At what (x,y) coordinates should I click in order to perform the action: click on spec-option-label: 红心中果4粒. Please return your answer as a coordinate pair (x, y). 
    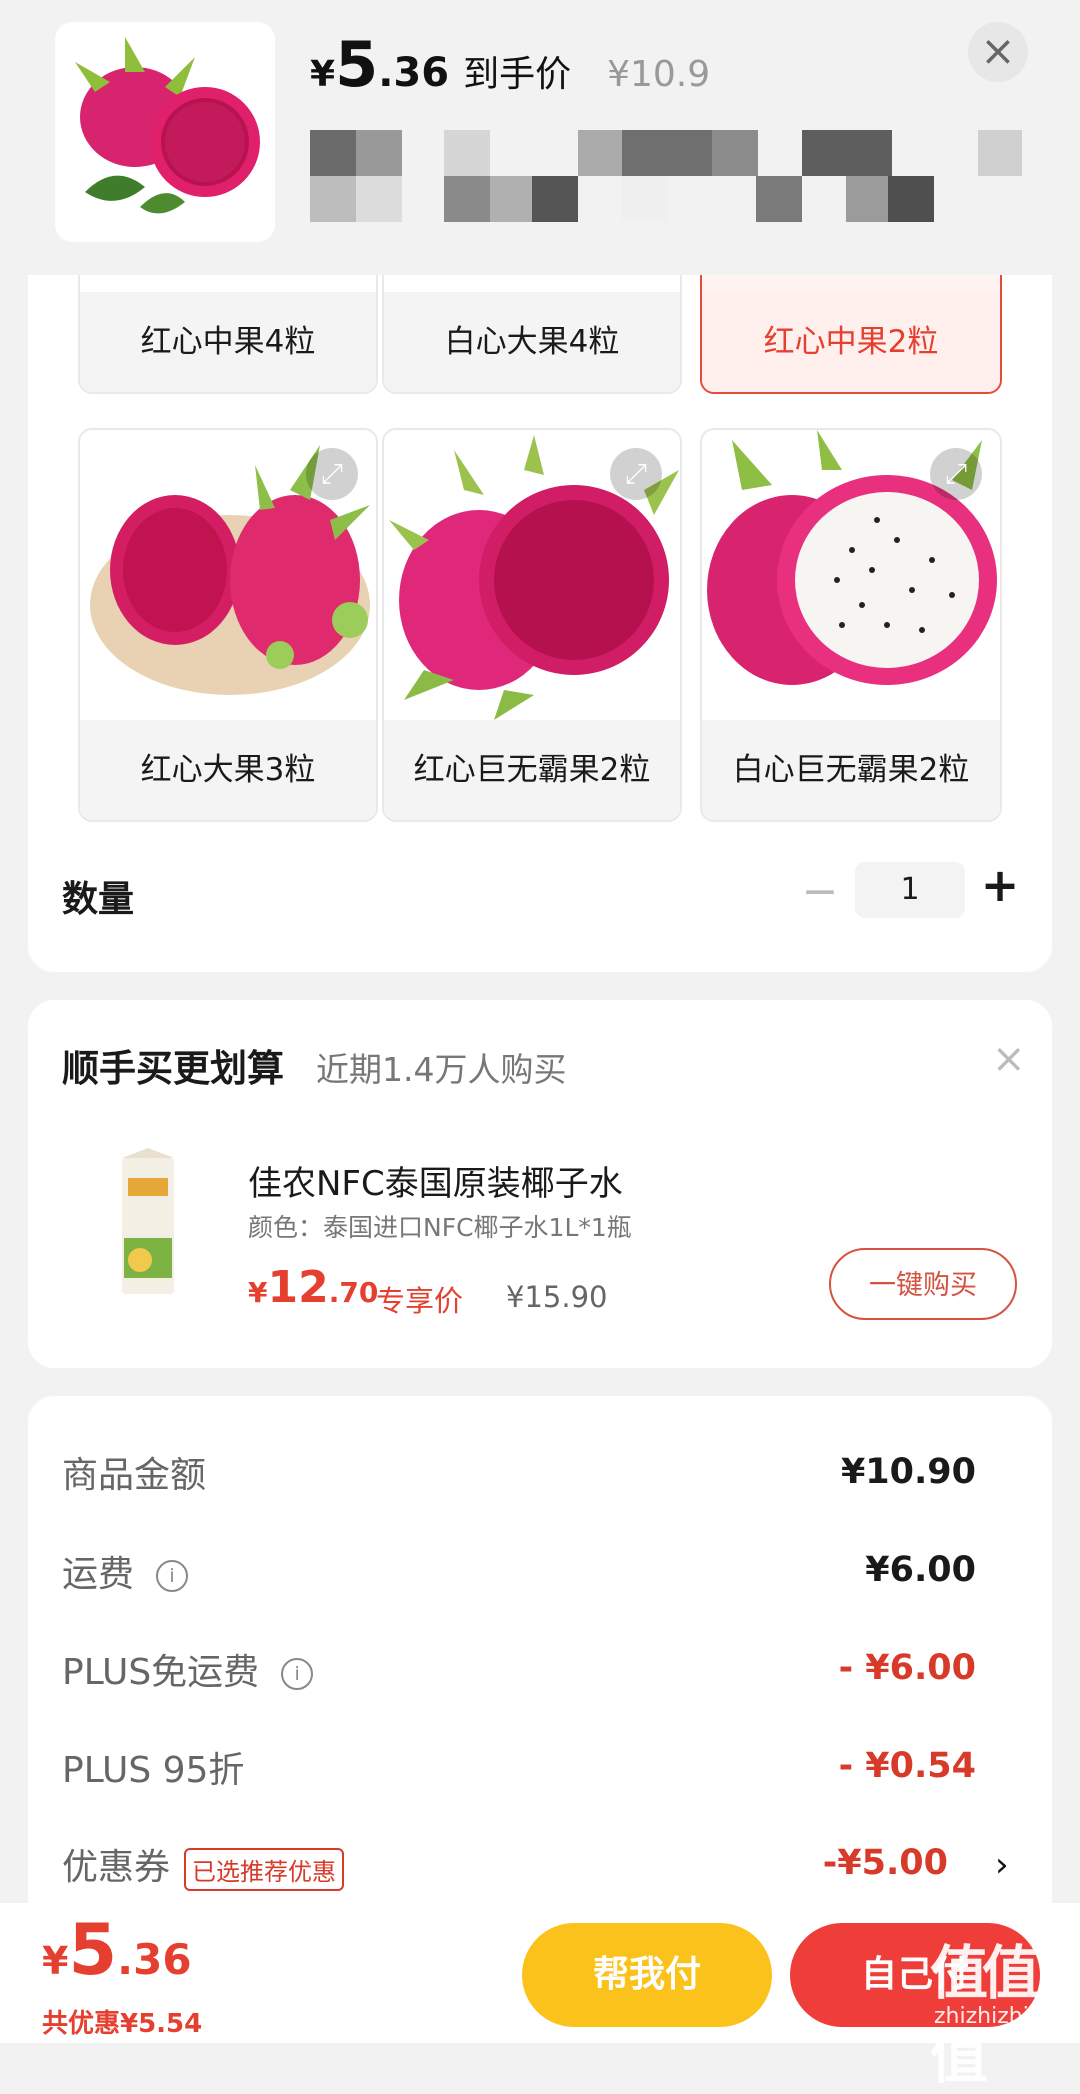
    Looking at the image, I should click on (228, 342).